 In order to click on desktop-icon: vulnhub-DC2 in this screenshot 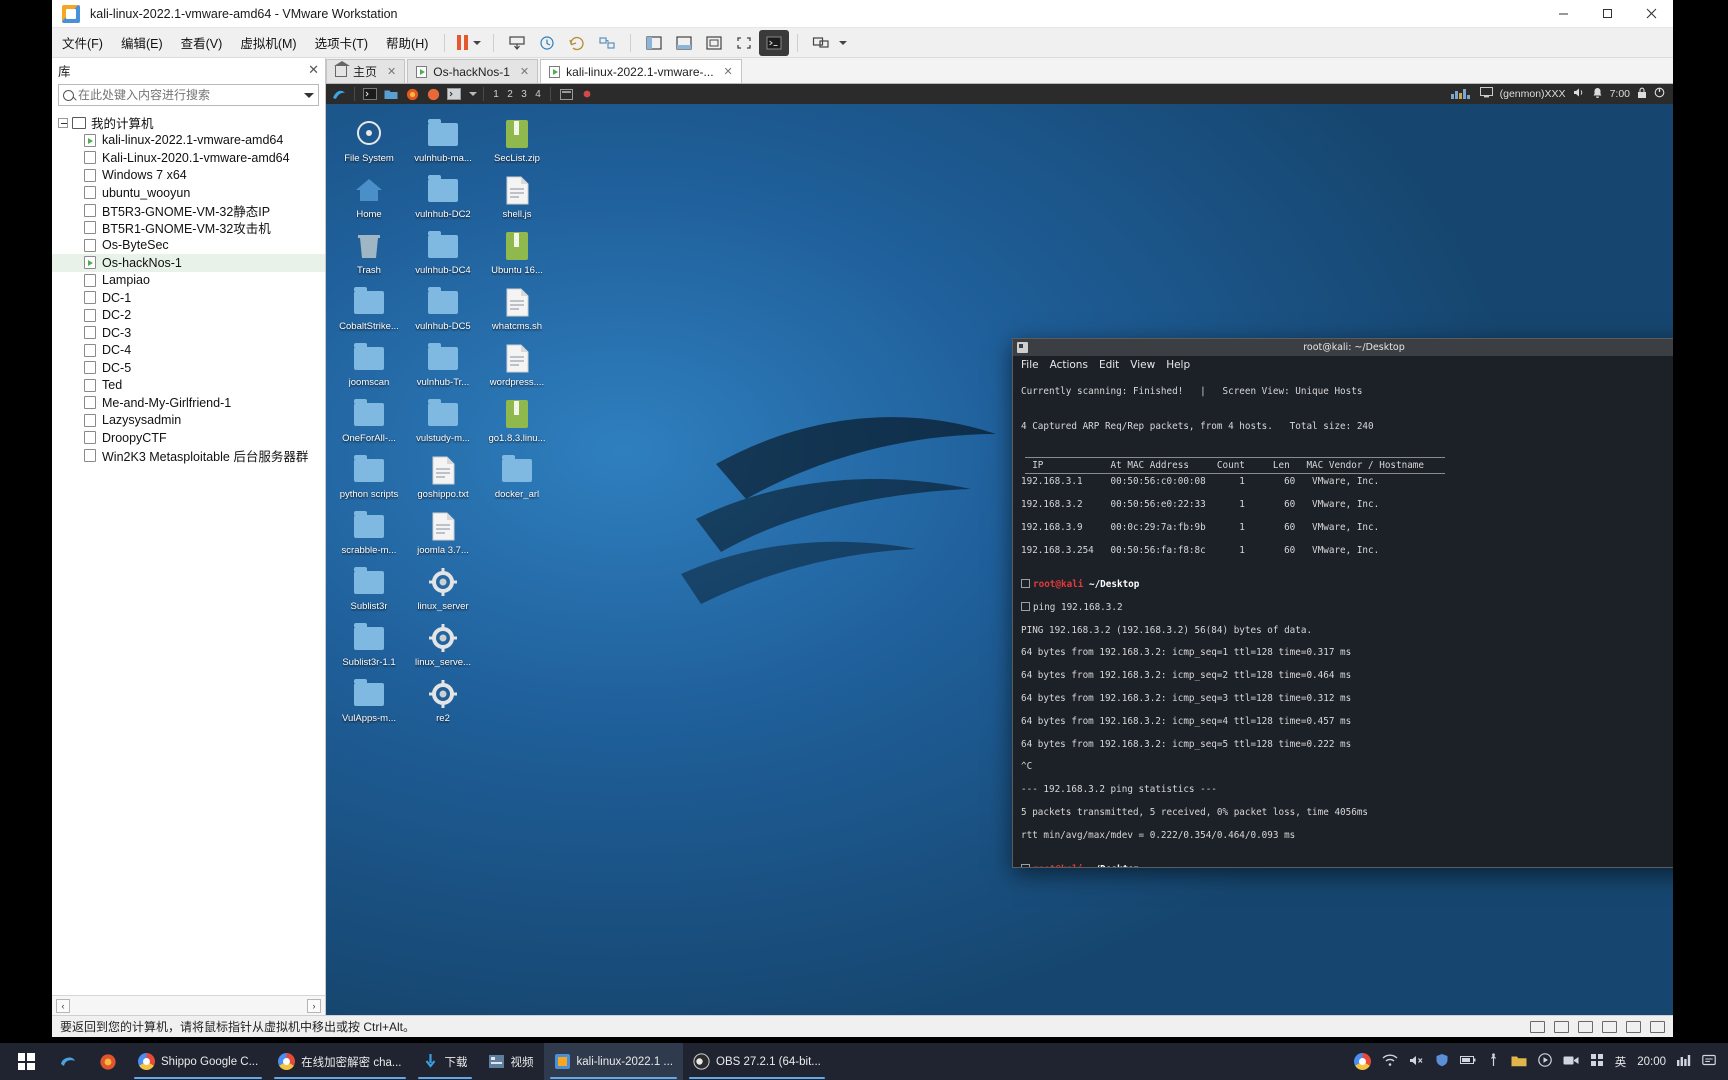, I will do `click(443, 193)`.